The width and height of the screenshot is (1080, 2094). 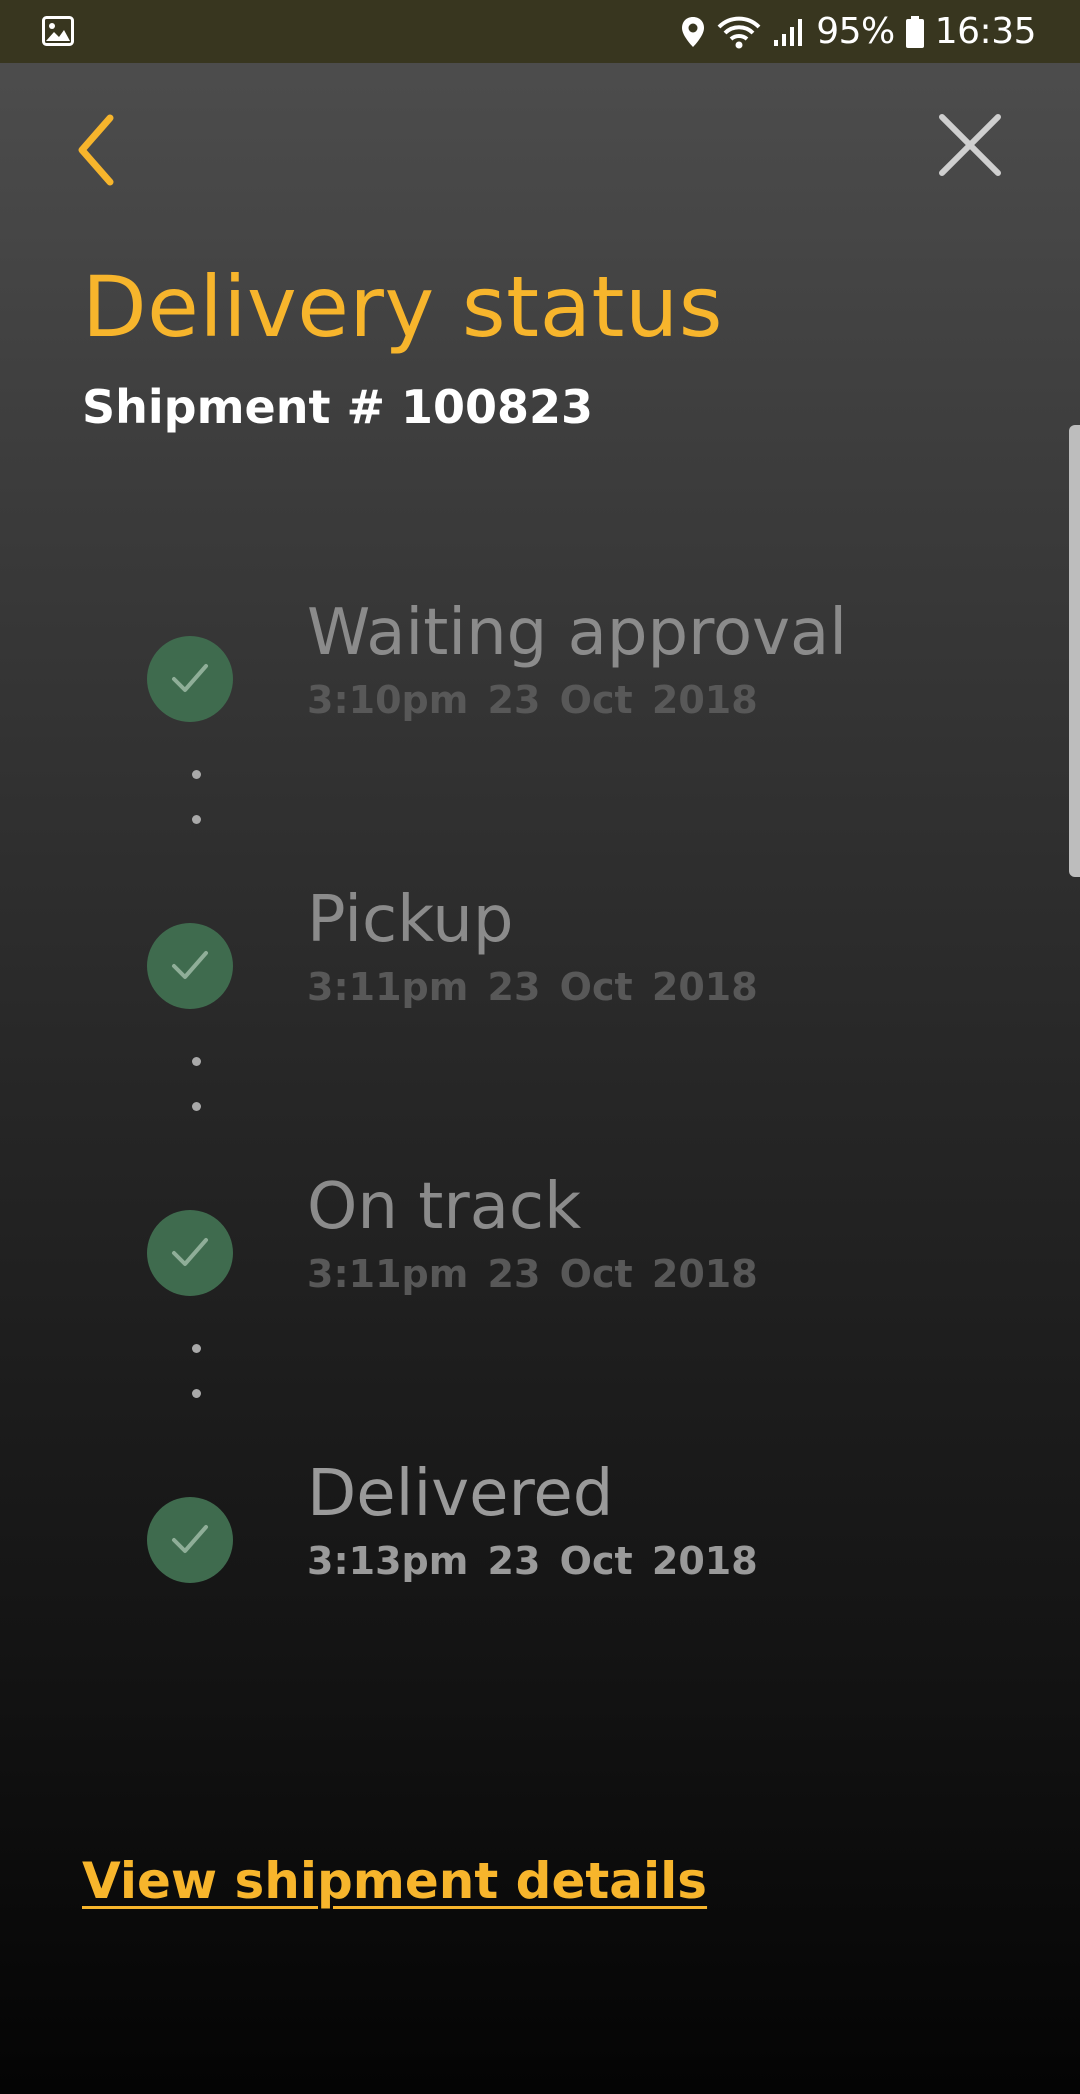 I want to click on step-timestamp: 3:10pm 23 Oct 2018, so click(x=532, y=700).